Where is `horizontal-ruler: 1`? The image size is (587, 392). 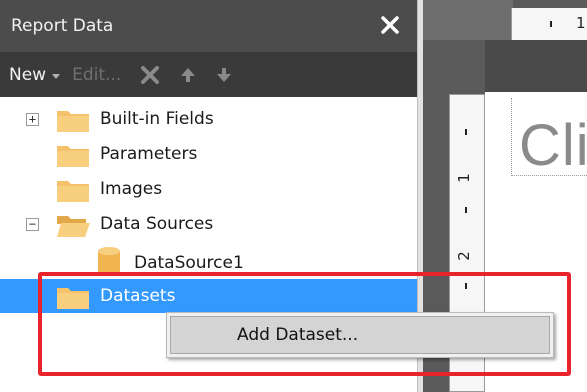 horizontal-ruler: 1 is located at coordinates (549, 24).